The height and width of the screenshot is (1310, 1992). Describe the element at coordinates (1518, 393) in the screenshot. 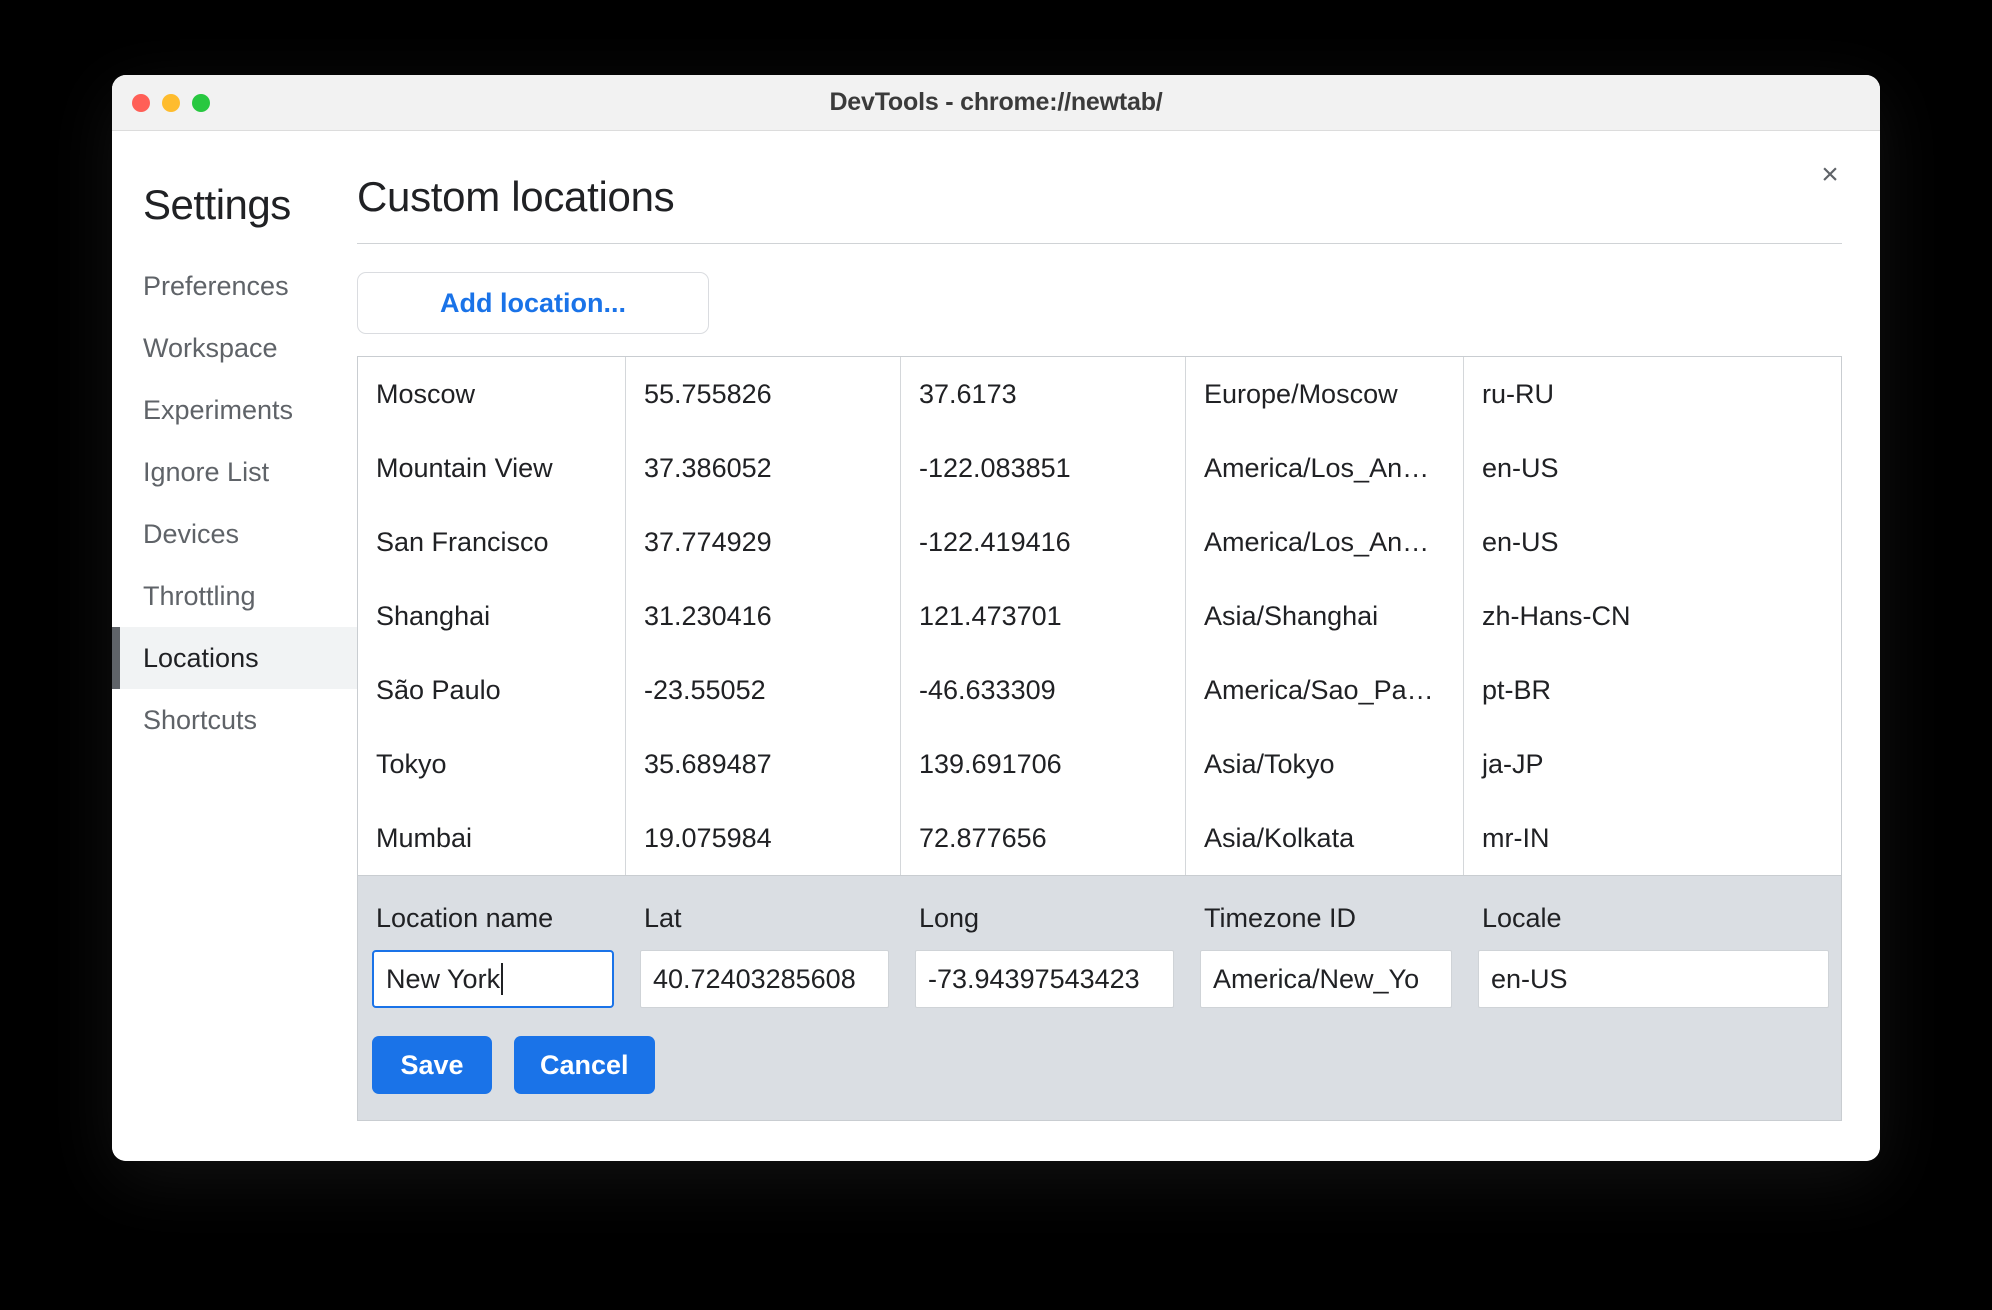

I see `cell-locale: ru-RU` at that location.